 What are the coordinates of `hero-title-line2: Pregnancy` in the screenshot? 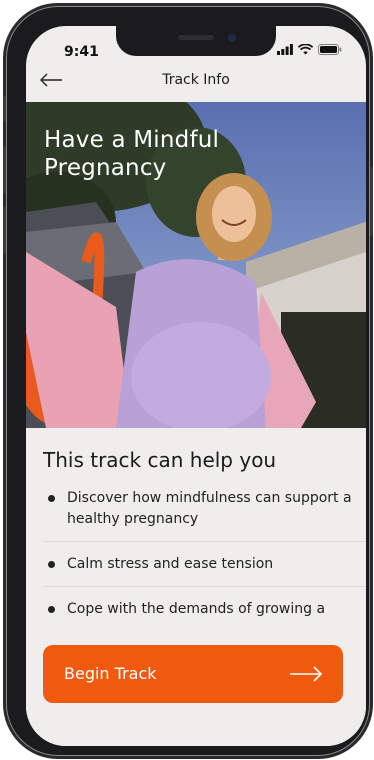 It's located at (105, 168).